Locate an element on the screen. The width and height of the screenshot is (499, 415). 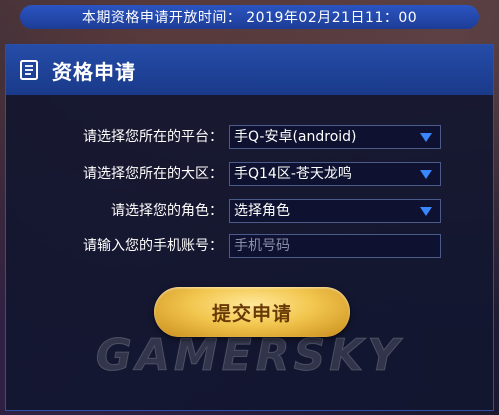
panel-title: 资格申请 is located at coordinates (94, 71).